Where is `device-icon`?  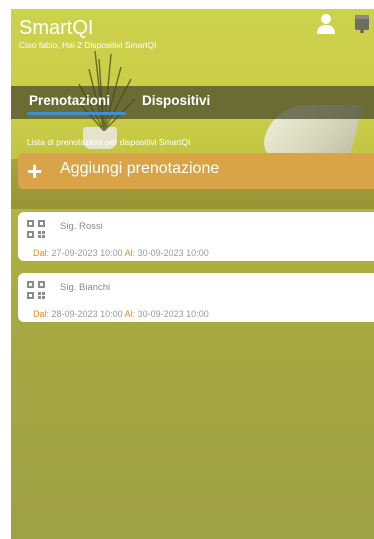 device-icon is located at coordinates (362, 24).